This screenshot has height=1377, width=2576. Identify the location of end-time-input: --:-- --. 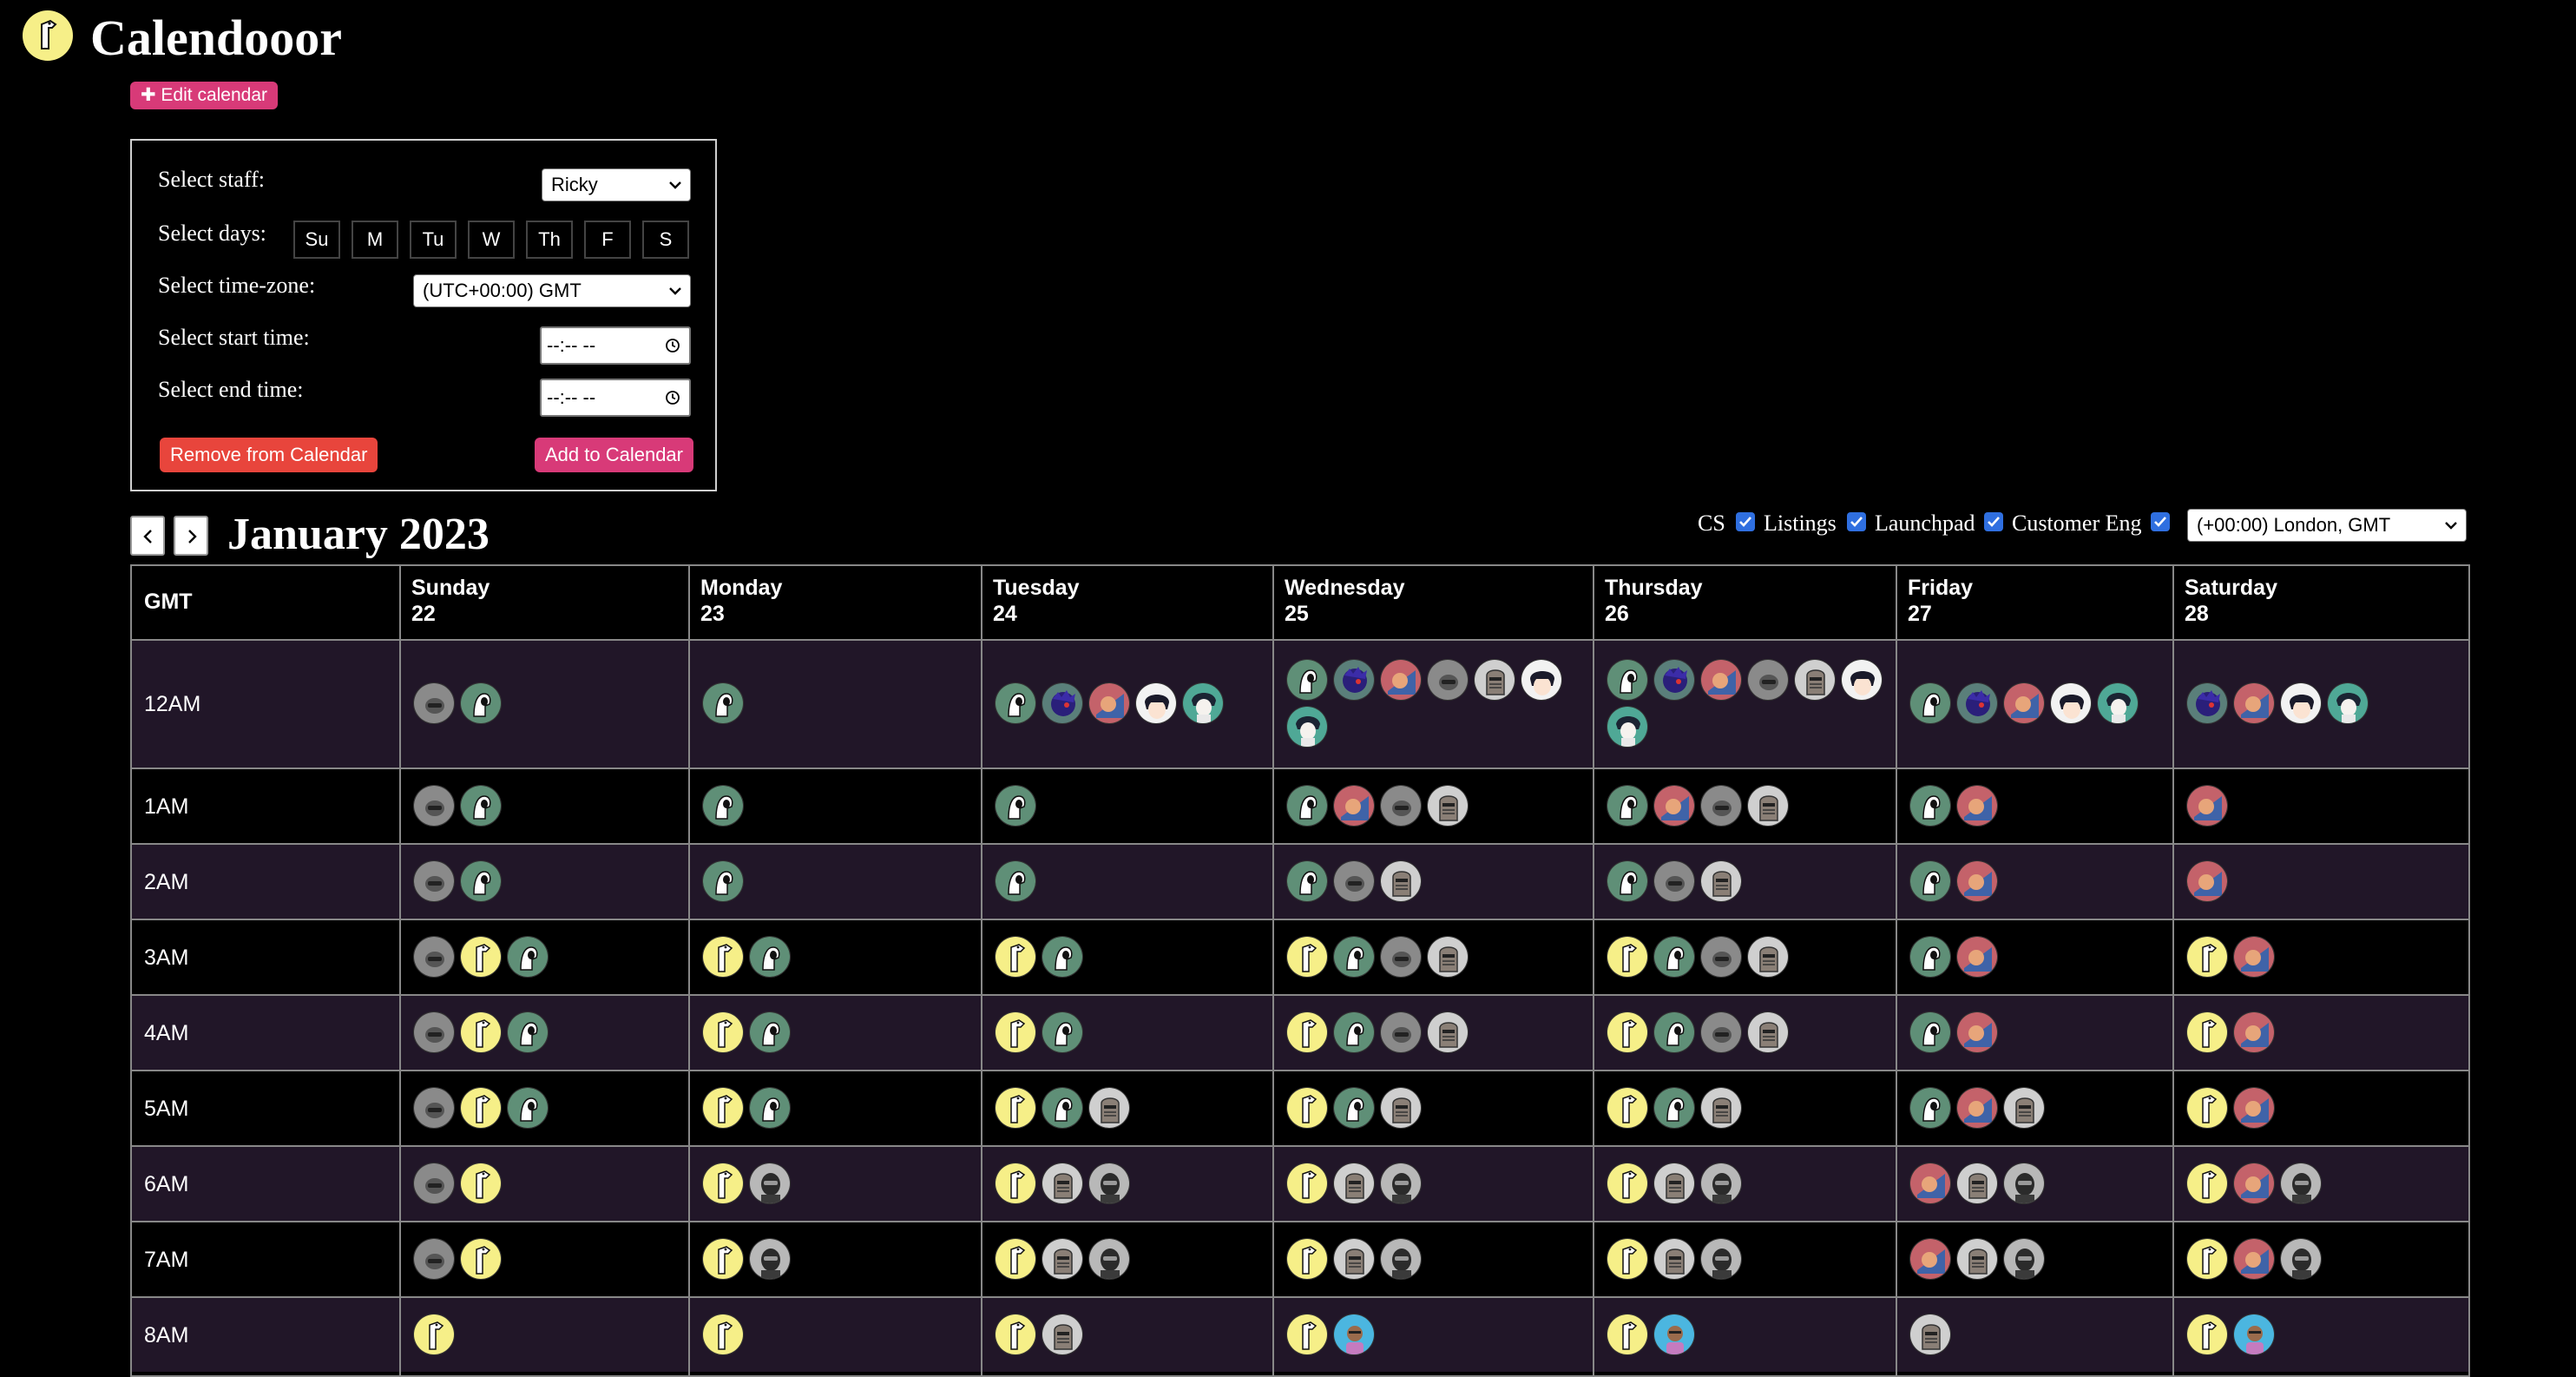
(615, 398).